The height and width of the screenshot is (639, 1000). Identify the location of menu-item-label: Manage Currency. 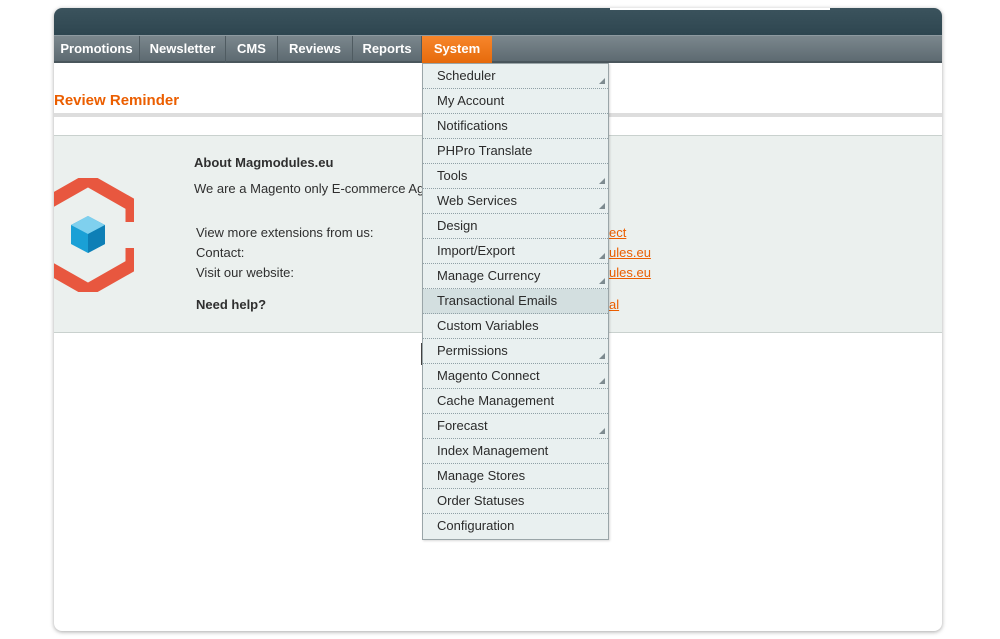
(489, 275).